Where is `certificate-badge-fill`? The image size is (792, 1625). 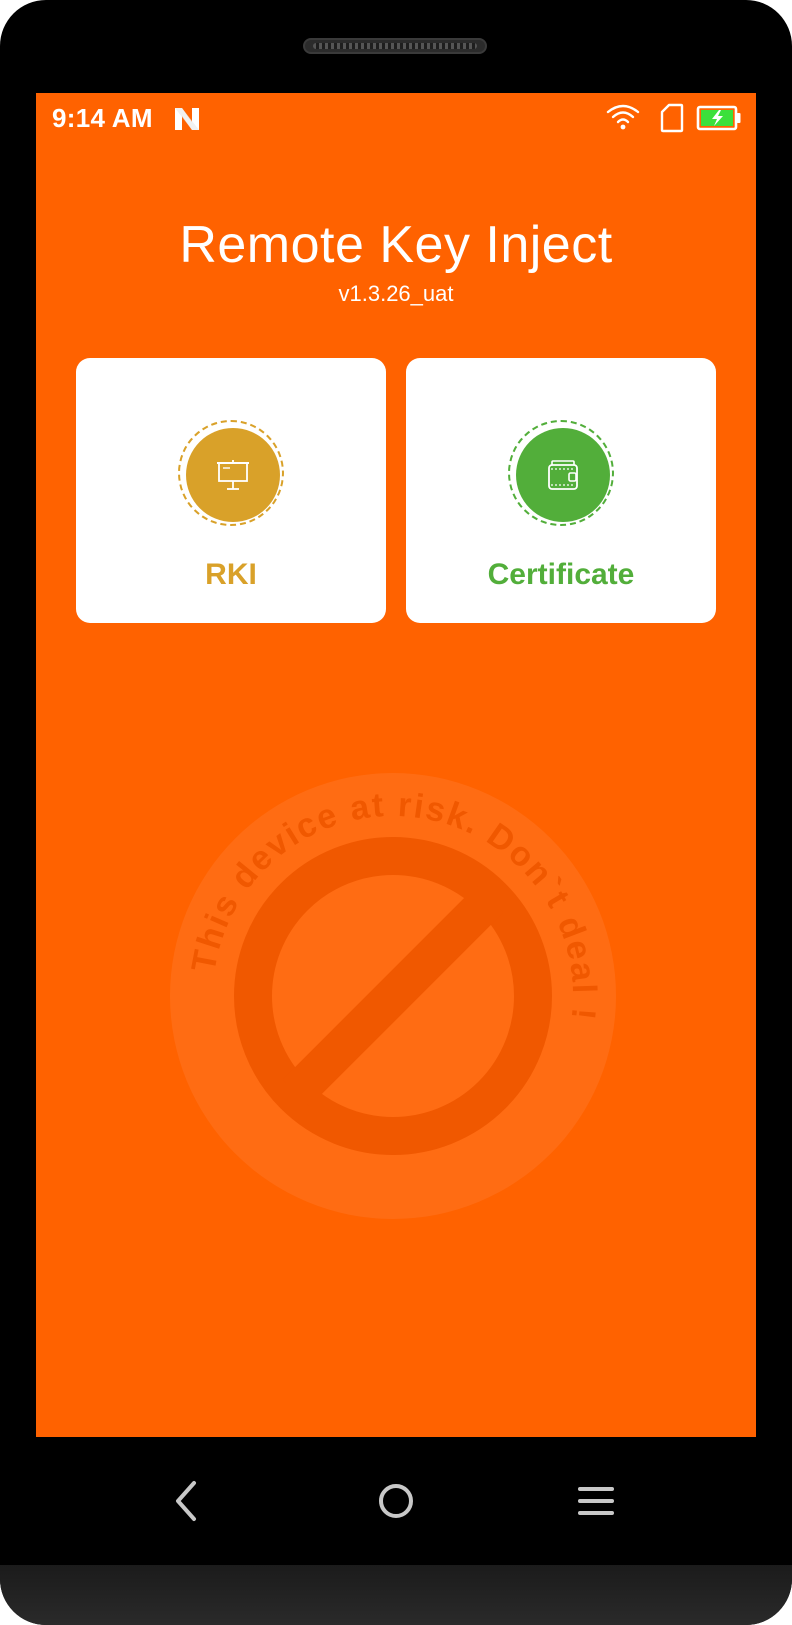
certificate-badge-fill is located at coordinates (563, 475).